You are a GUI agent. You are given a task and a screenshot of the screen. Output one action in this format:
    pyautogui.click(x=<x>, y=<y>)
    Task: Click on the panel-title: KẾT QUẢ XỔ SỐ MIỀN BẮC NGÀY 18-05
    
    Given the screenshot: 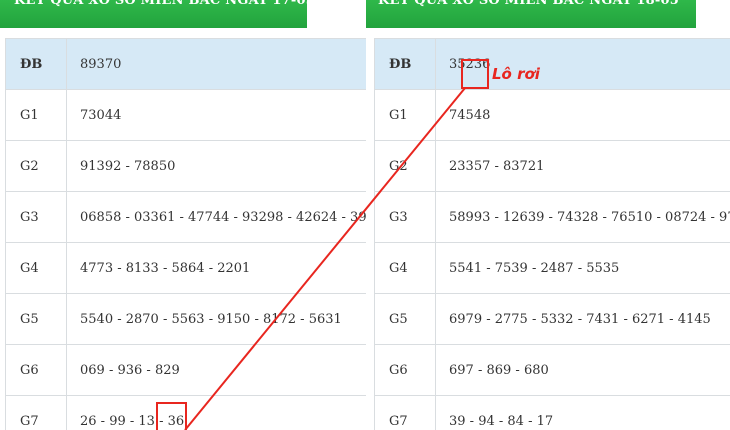 What is the action you would take?
    pyautogui.click(x=528, y=4)
    